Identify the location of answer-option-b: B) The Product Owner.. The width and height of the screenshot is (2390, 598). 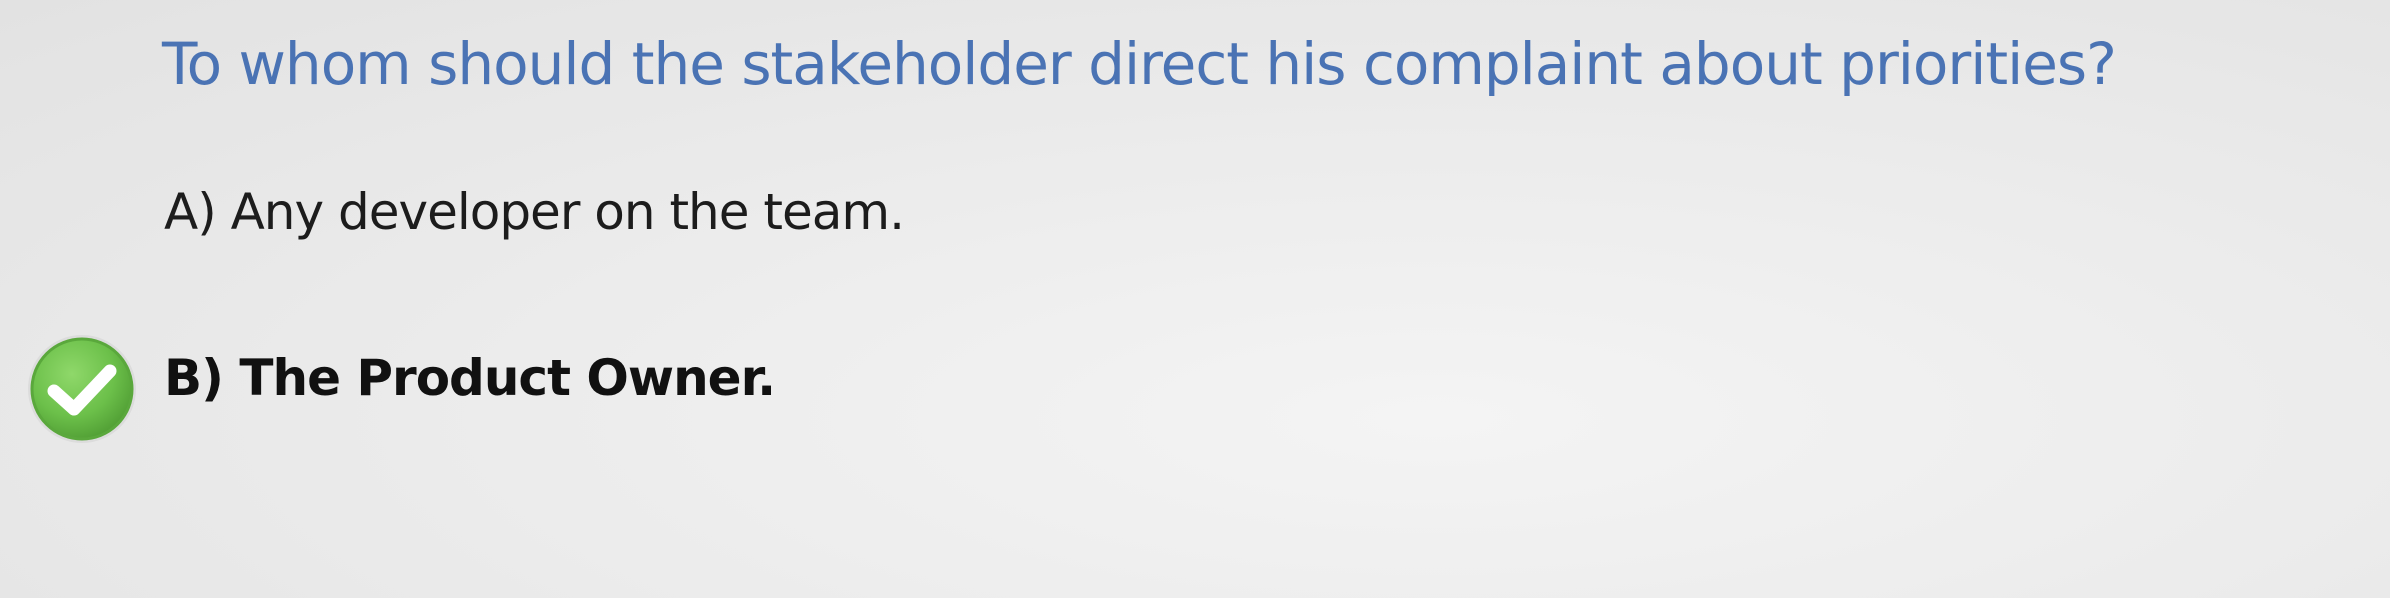
(470, 378).